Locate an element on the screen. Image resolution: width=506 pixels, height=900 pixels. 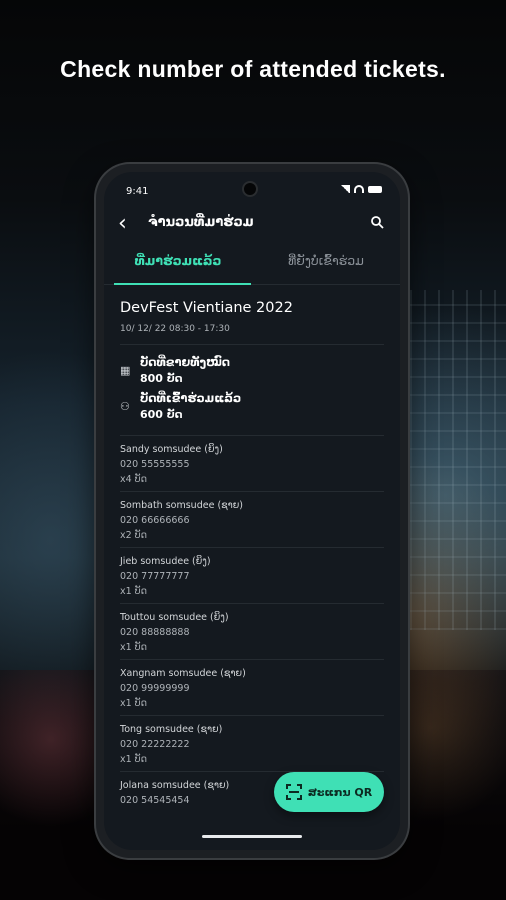
attendee-phone: 020 22222222 is located at coordinates (155, 744).